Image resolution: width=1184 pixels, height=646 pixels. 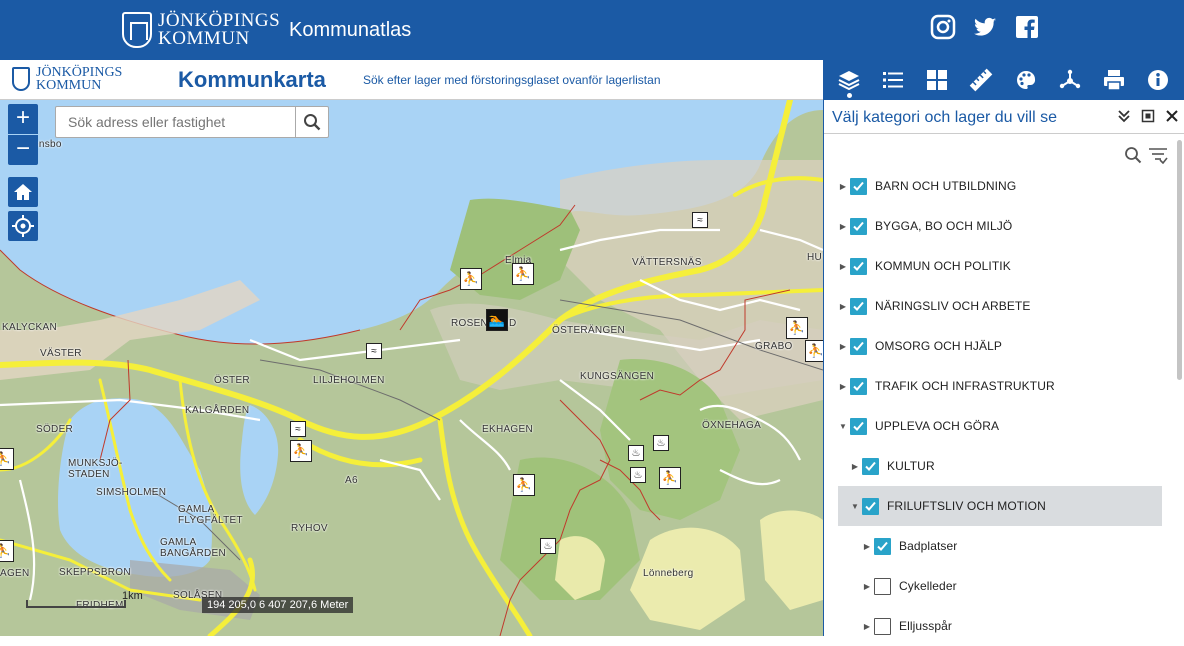 I want to click on map-label: LILJEHOLMEN, so click(x=349, y=380).